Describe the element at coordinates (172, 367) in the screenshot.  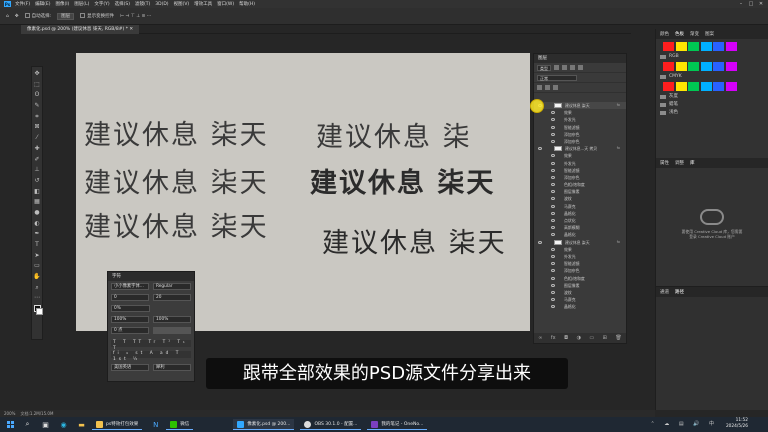
I see `anti-alias-dropdown: 犀利` at that location.